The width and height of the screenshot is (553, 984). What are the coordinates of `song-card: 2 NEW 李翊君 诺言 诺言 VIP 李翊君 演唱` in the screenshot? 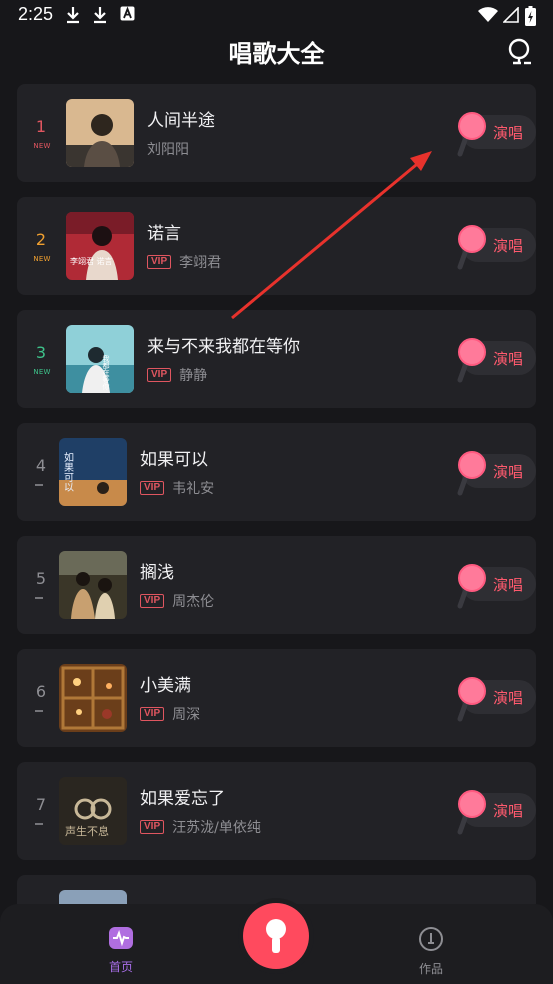 It's located at (276, 246).